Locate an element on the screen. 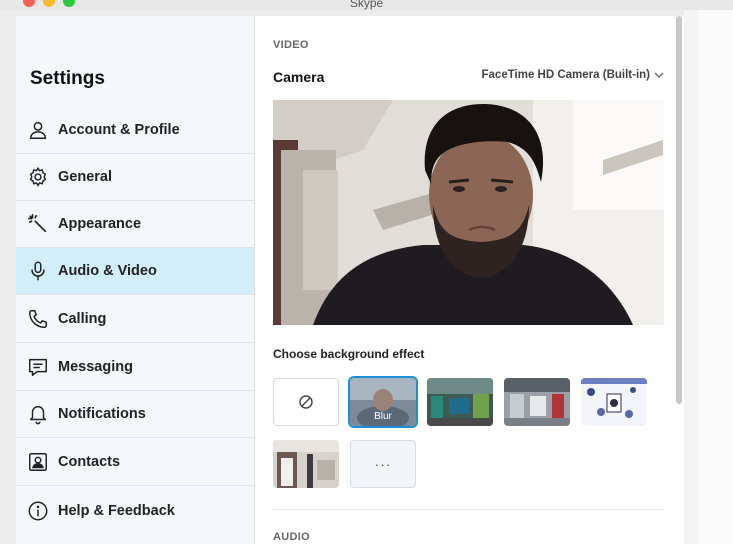  blur-label: Blur is located at coordinates (383, 416).